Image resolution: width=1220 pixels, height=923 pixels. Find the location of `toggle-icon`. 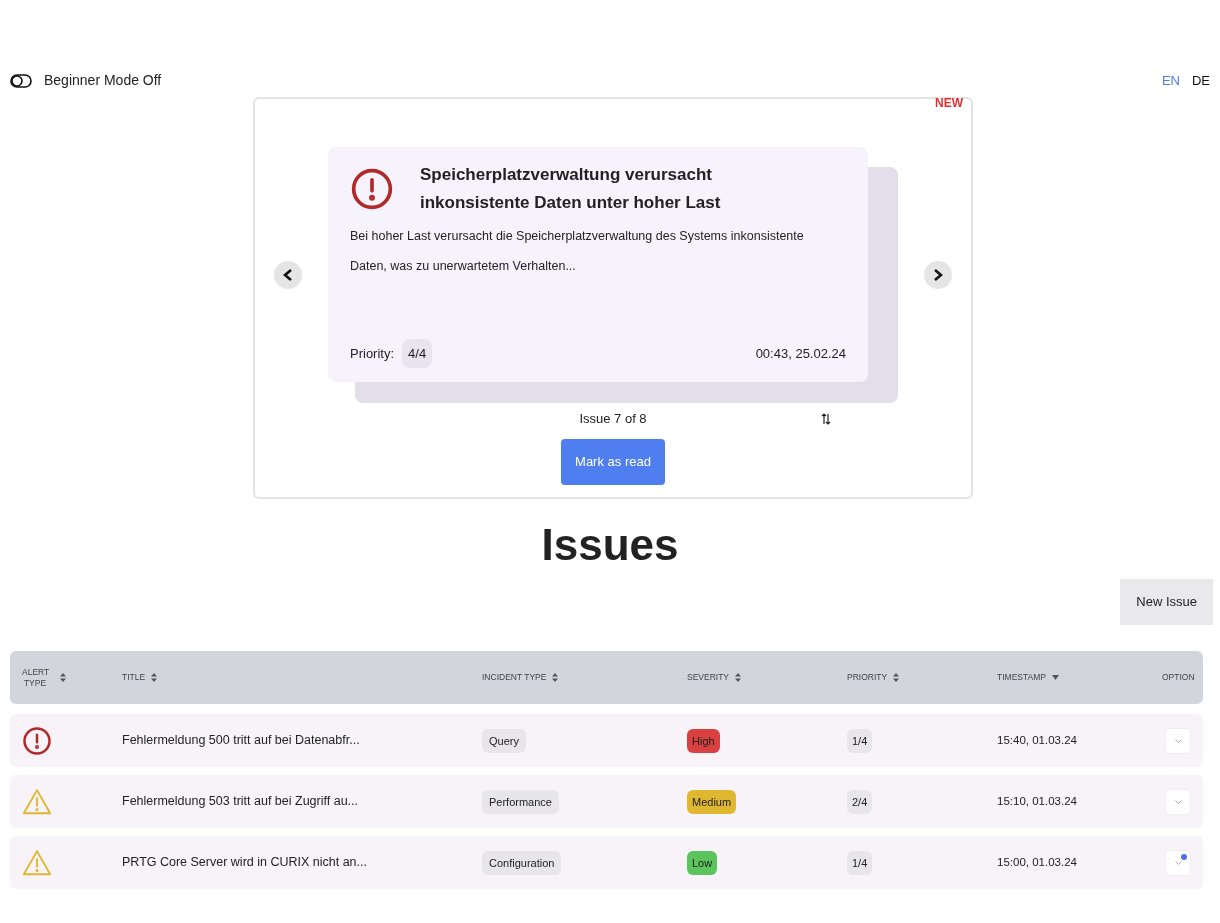

toggle-icon is located at coordinates (21, 80).